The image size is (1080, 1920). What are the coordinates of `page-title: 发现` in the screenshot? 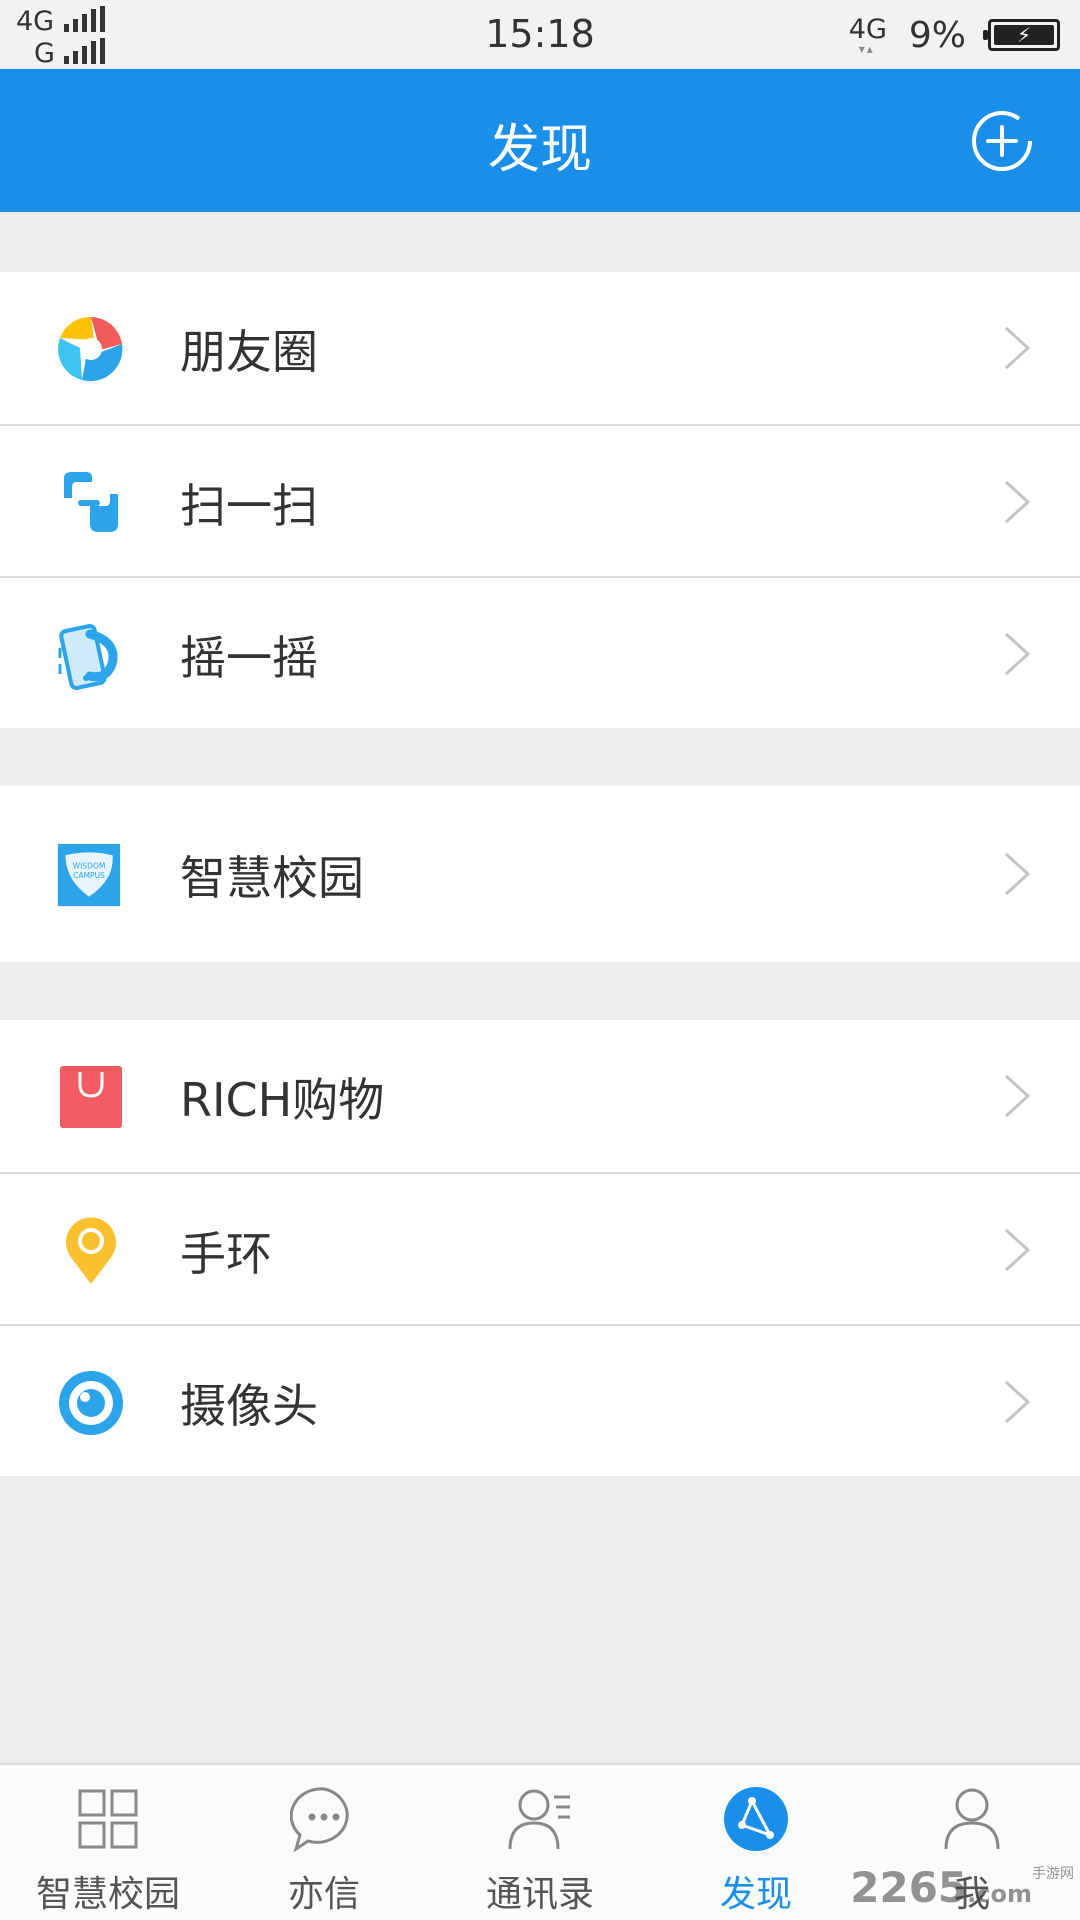 It's located at (539, 150).